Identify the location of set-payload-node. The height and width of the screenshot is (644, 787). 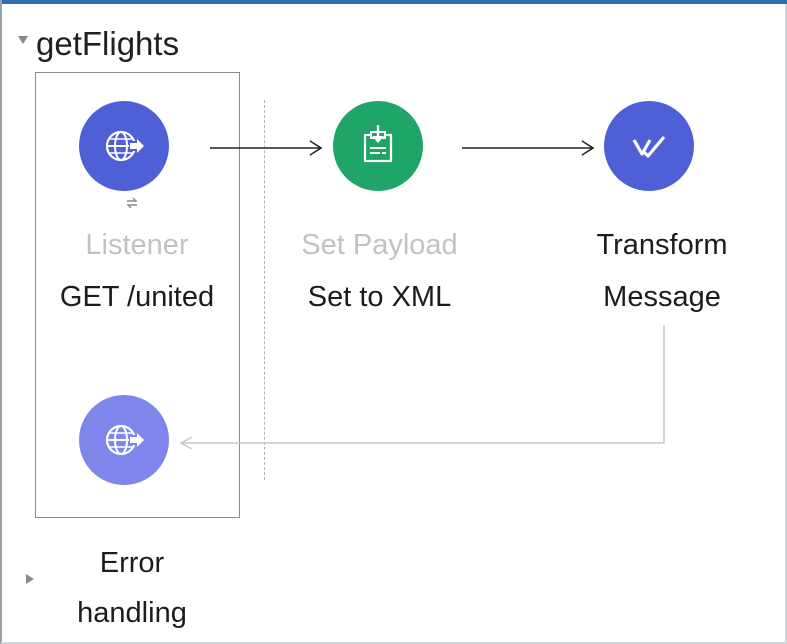
(378, 146).